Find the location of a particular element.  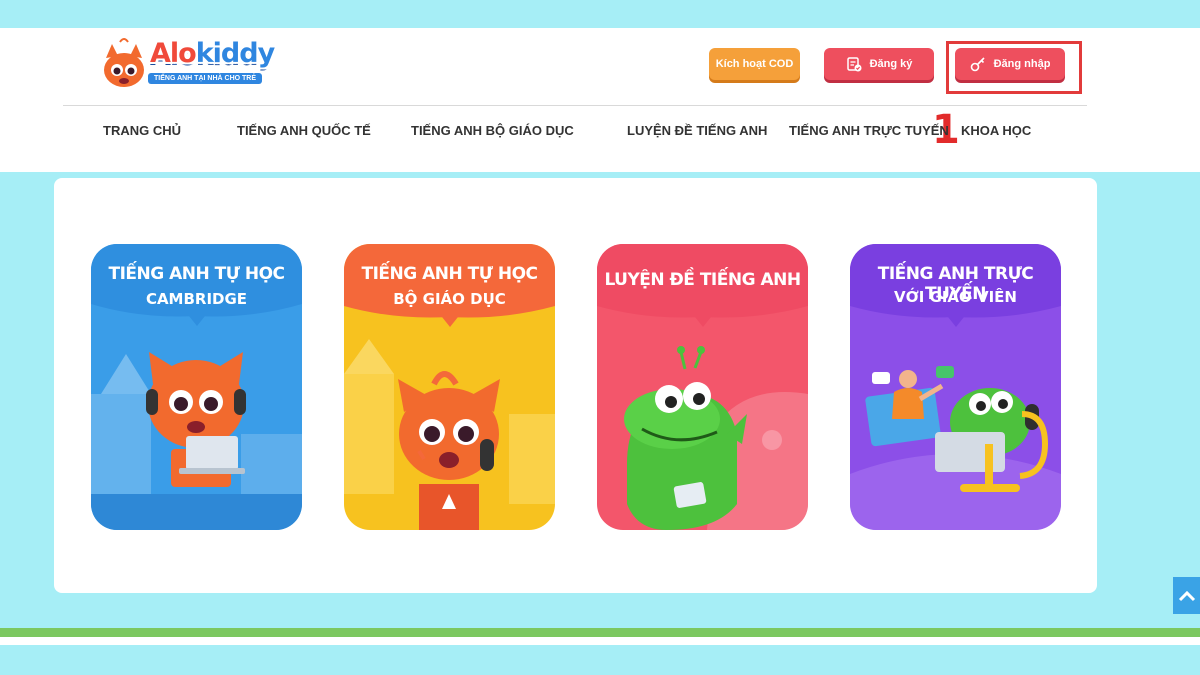

card-cambridge-title: TIẾNG ANH TỰ HỌC is located at coordinates (196, 274).